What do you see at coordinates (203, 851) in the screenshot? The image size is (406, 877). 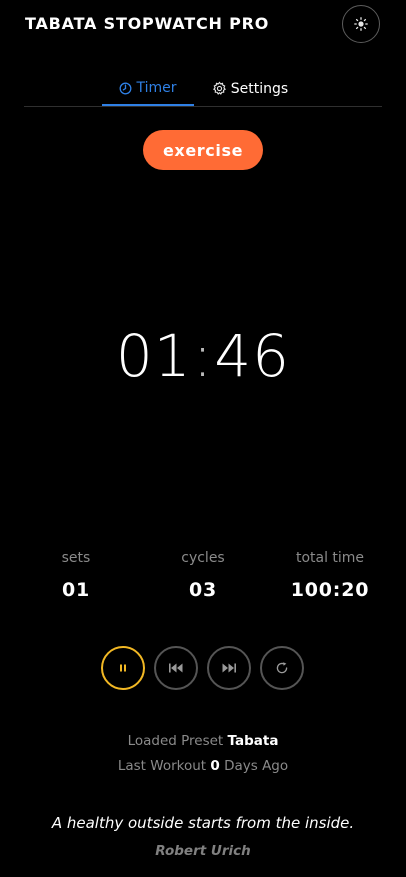 I see `quote-author: Robert Urich` at bounding box center [203, 851].